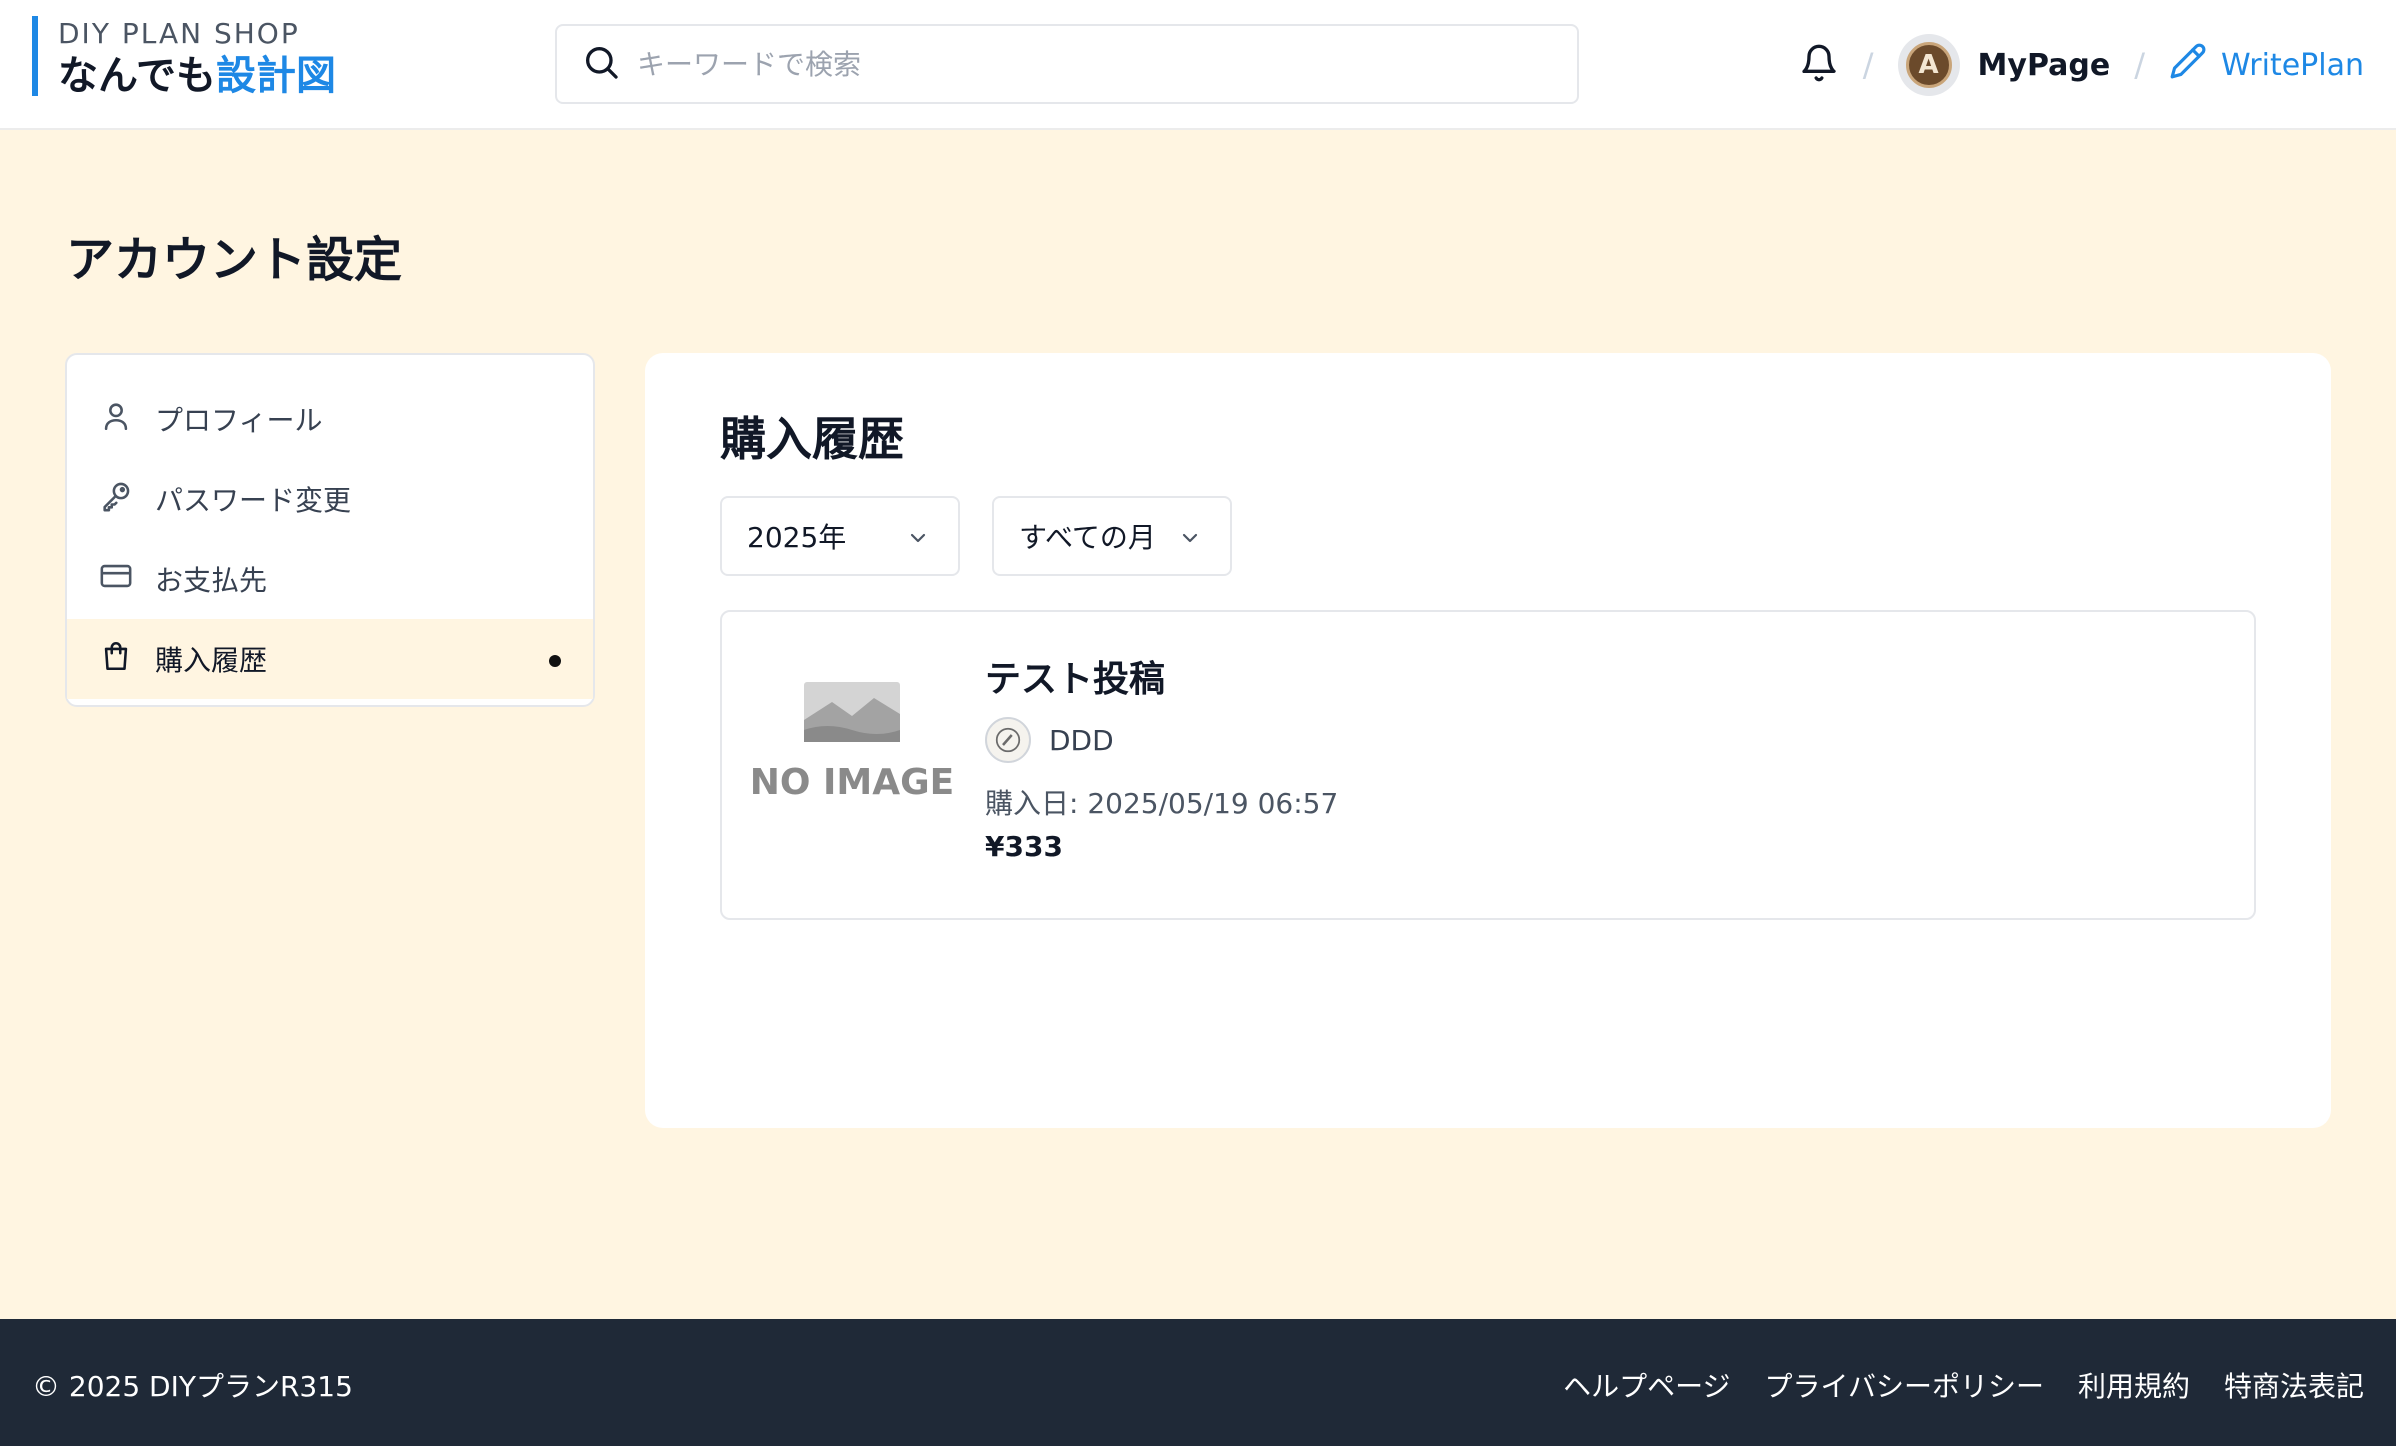  I want to click on author-name: DDD, so click(1081, 740).